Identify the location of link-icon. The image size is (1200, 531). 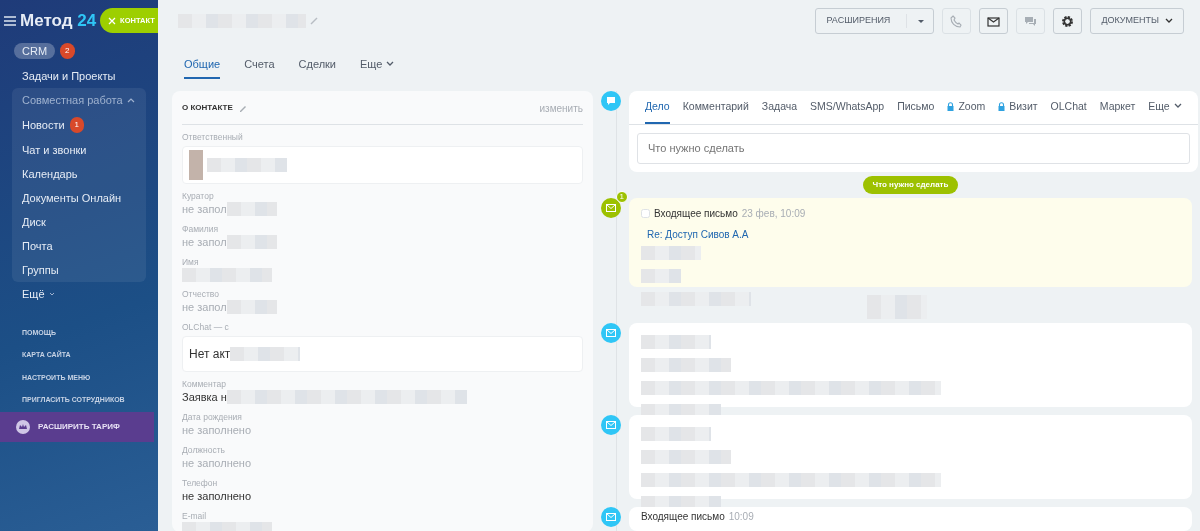
(314, 21).